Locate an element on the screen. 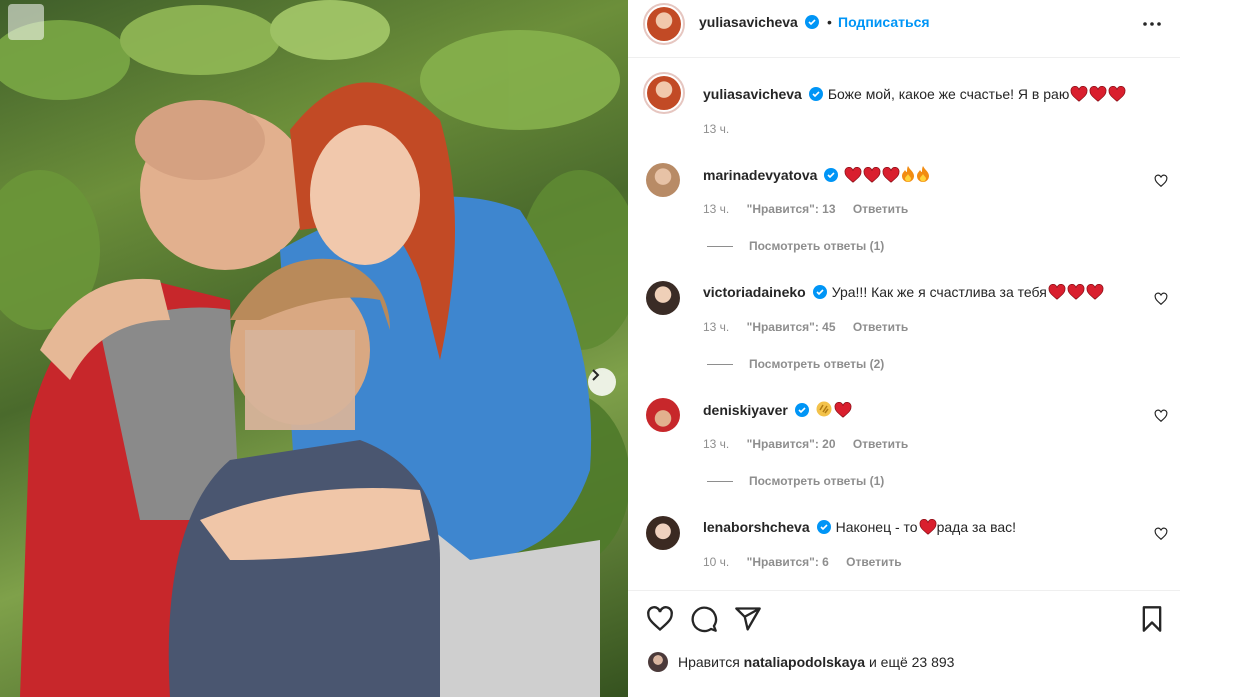 Image resolution: width=1240 pixels, height=697 pixels. likes-summary: Нравится nataliapodolskaya и ещё 23 893 is located at coordinates (801, 662).